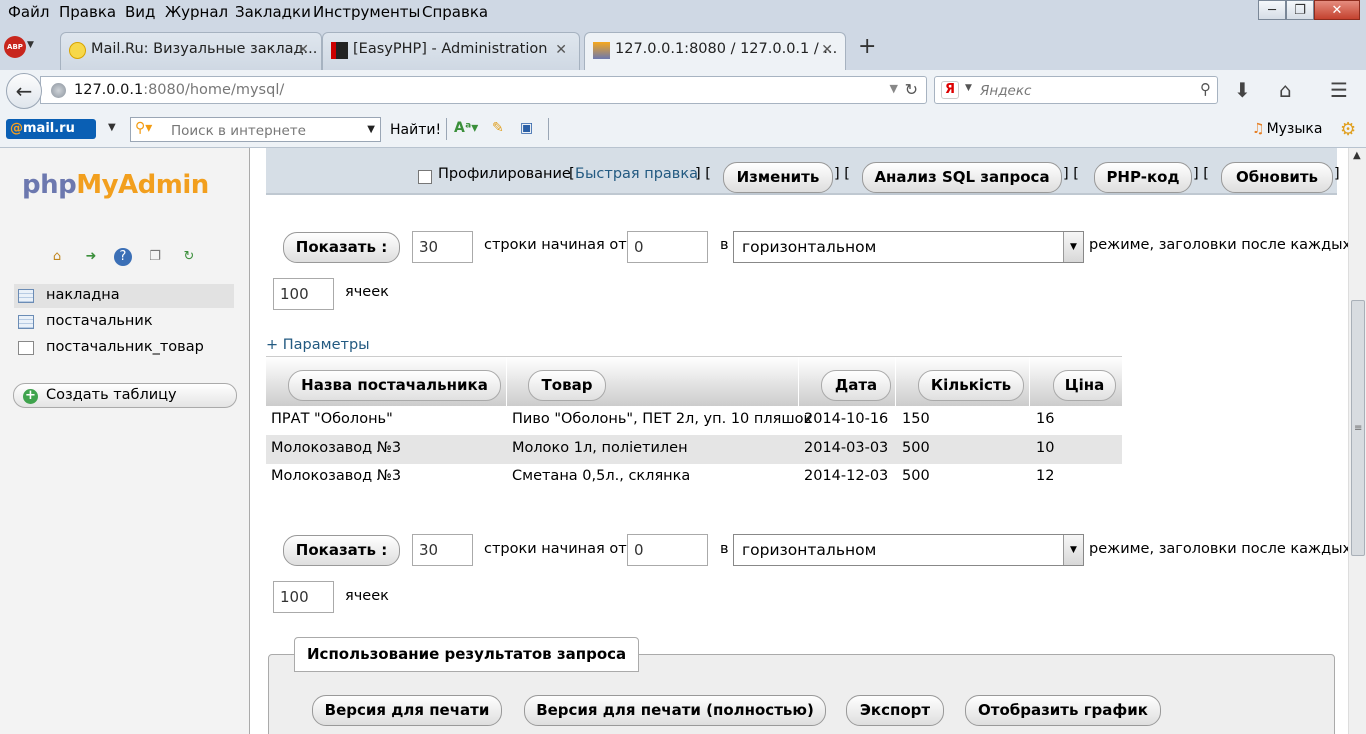 This screenshot has height=734, width=1366. Describe the element at coordinates (273, 12) in the screenshot. I see `menu-bookmarks: Закладки` at that location.